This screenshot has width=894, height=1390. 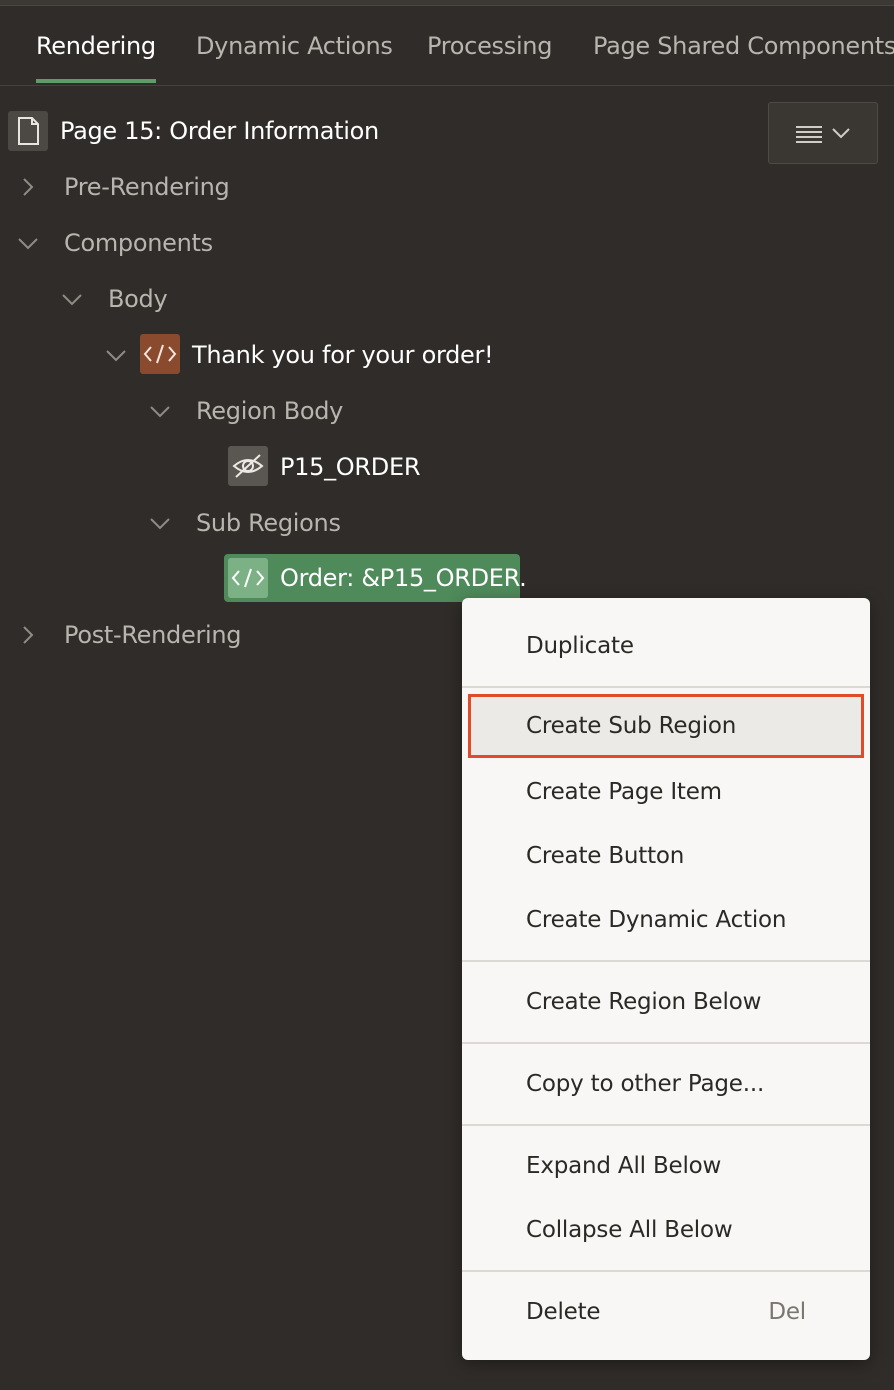 I want to click on menu-item-label: Create Sub Region, so click(x=631, y=726).